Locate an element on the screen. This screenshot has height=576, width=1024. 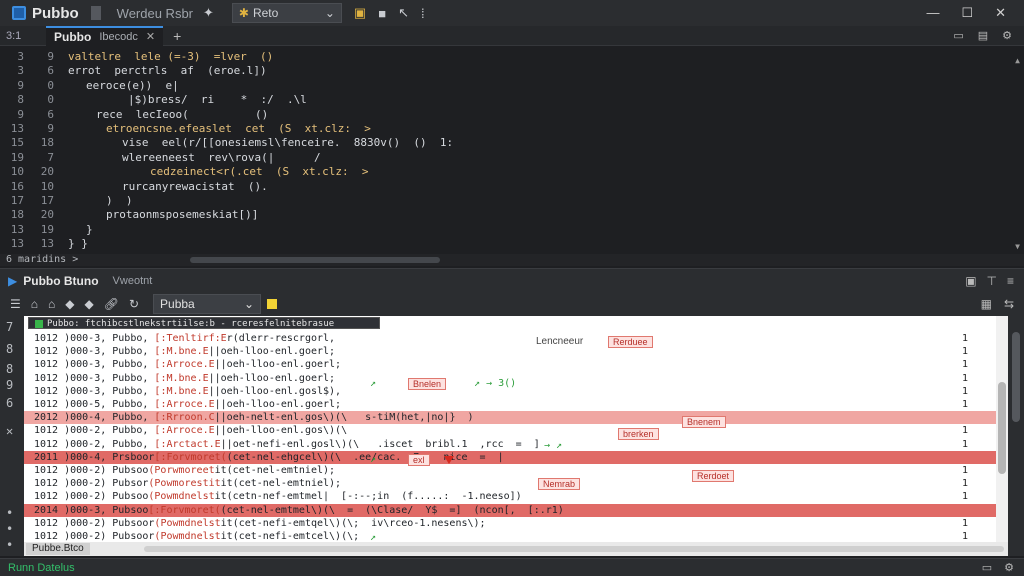
error-tag: Rerduee is located at coordinates (630, 342).